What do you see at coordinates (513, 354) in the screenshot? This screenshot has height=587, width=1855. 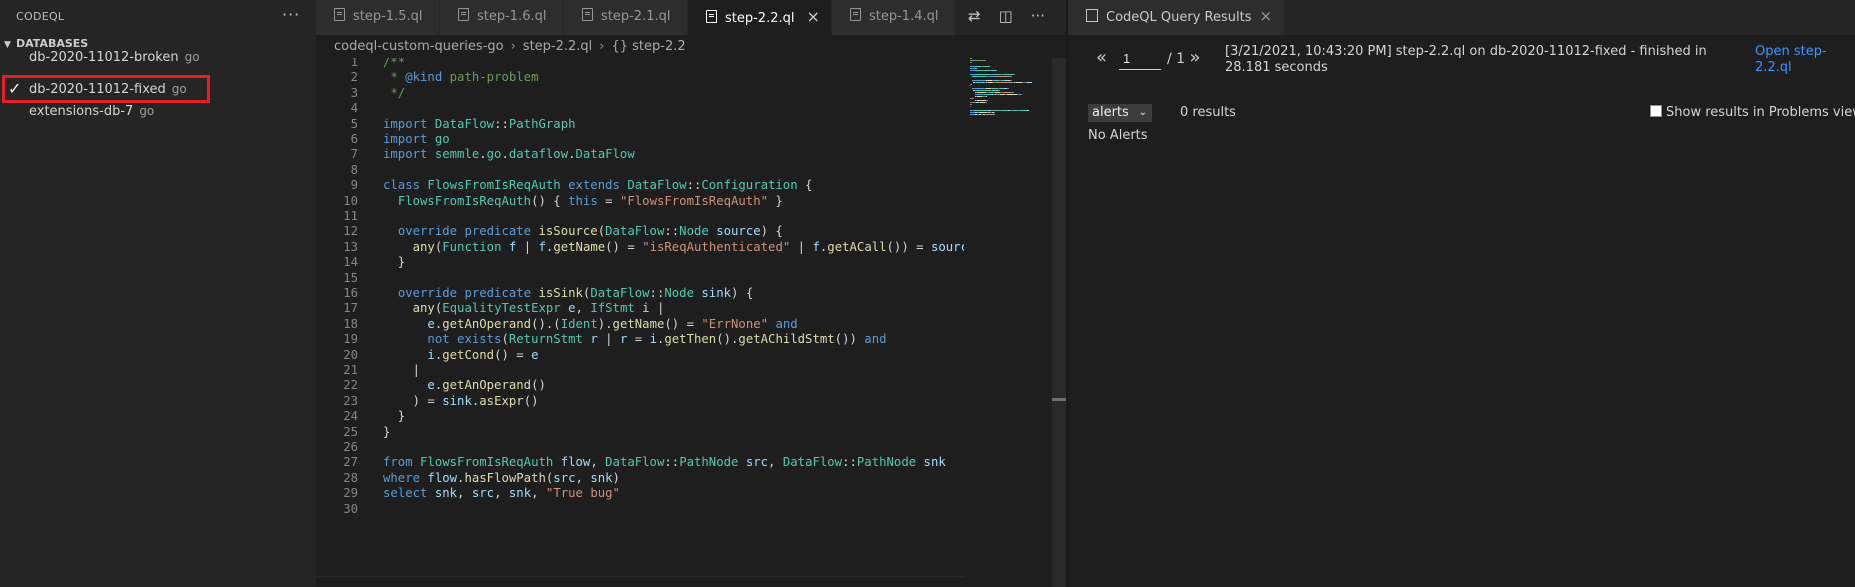 I see `code-token: () =` at bounding box center [513, 354].